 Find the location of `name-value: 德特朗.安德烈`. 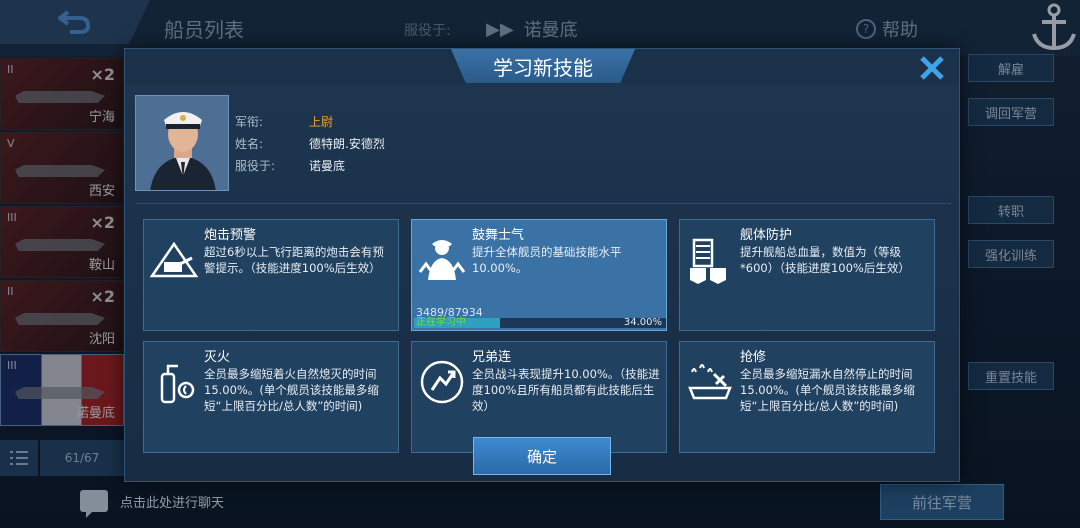

name-value: 德特朗.安德烈 is located at coordinates (347, 144).